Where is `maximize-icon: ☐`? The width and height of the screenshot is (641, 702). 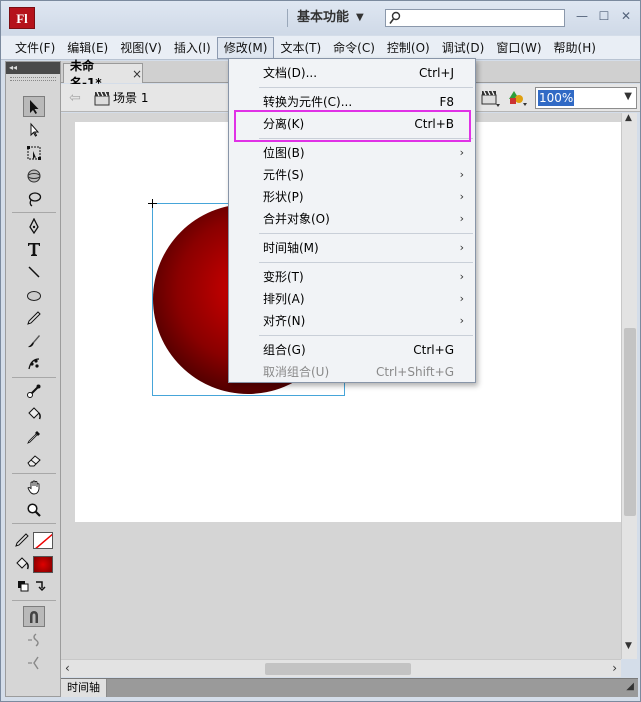
maximize-icon: ☐ is located at coordinates (604, 17).